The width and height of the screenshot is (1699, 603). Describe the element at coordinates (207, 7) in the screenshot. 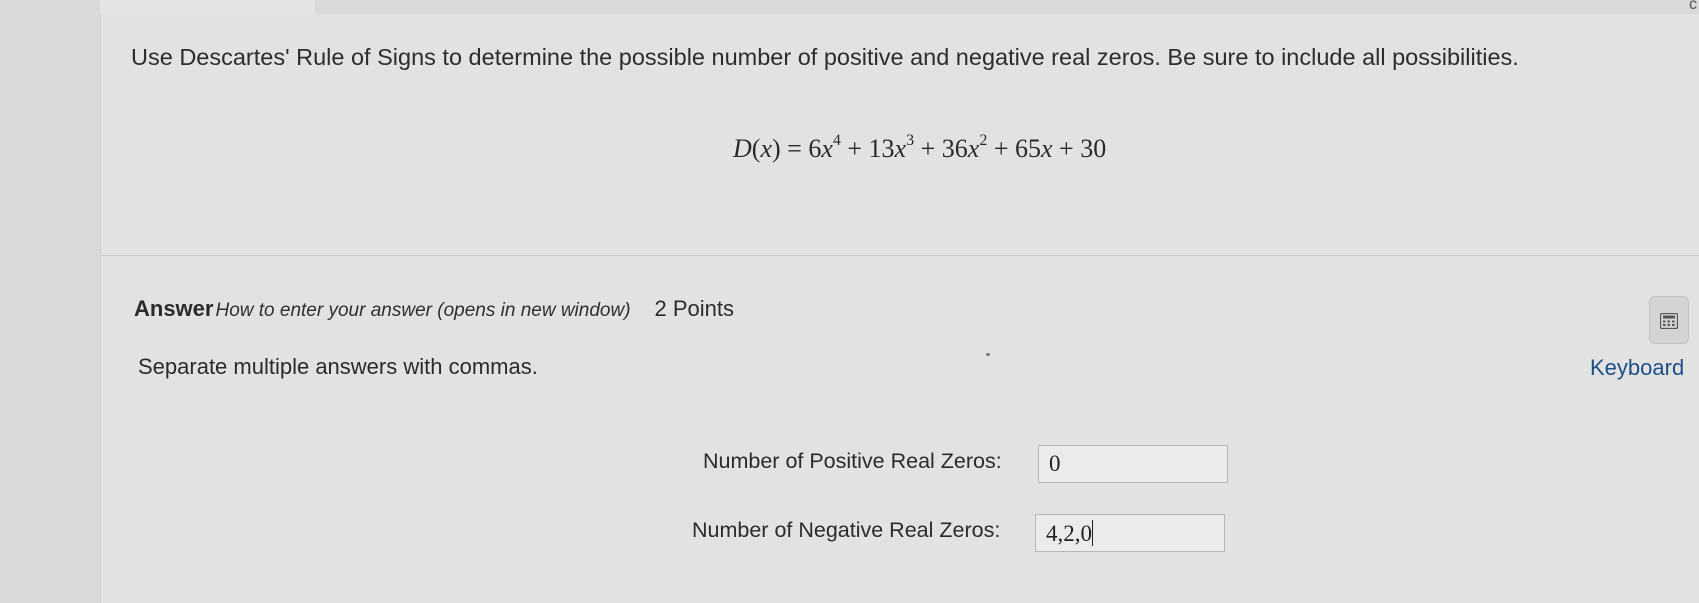

I see `top-tab` at that location.